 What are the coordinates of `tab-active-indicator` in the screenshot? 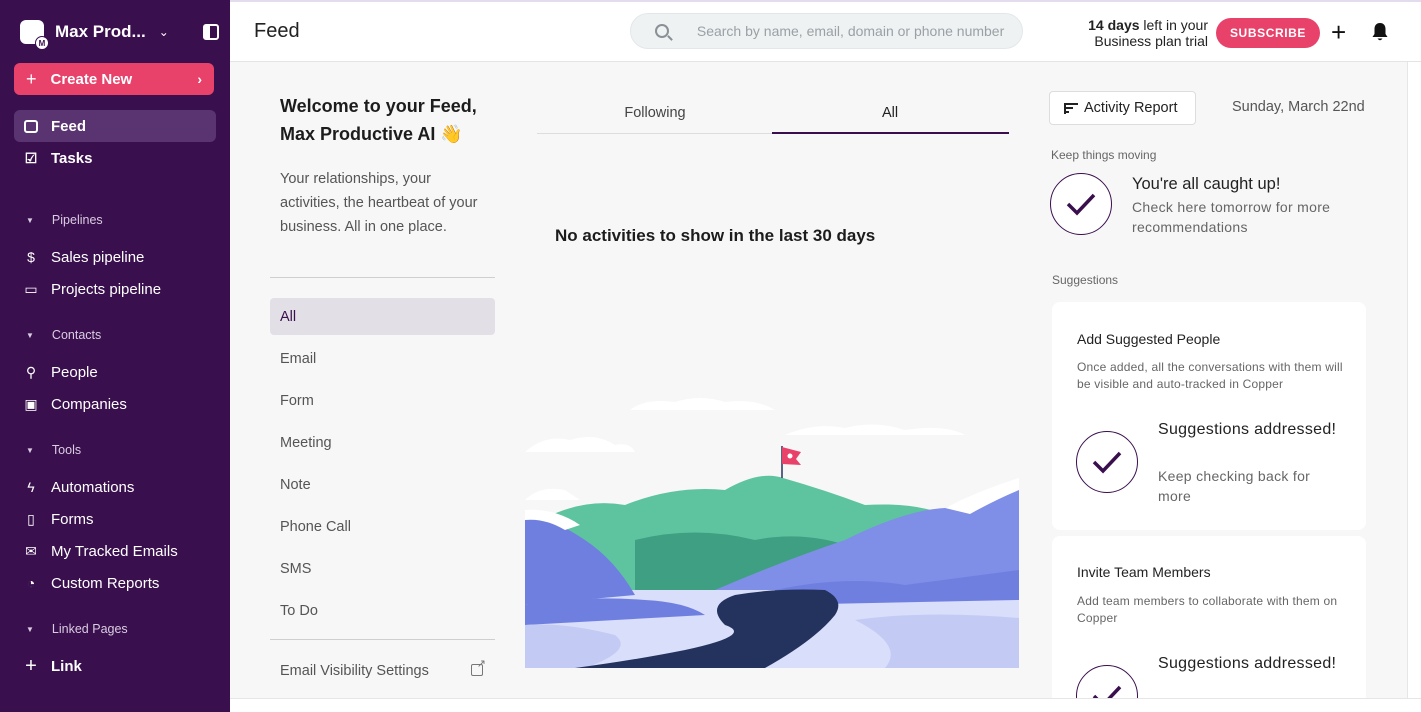 It's located at (890, 133).